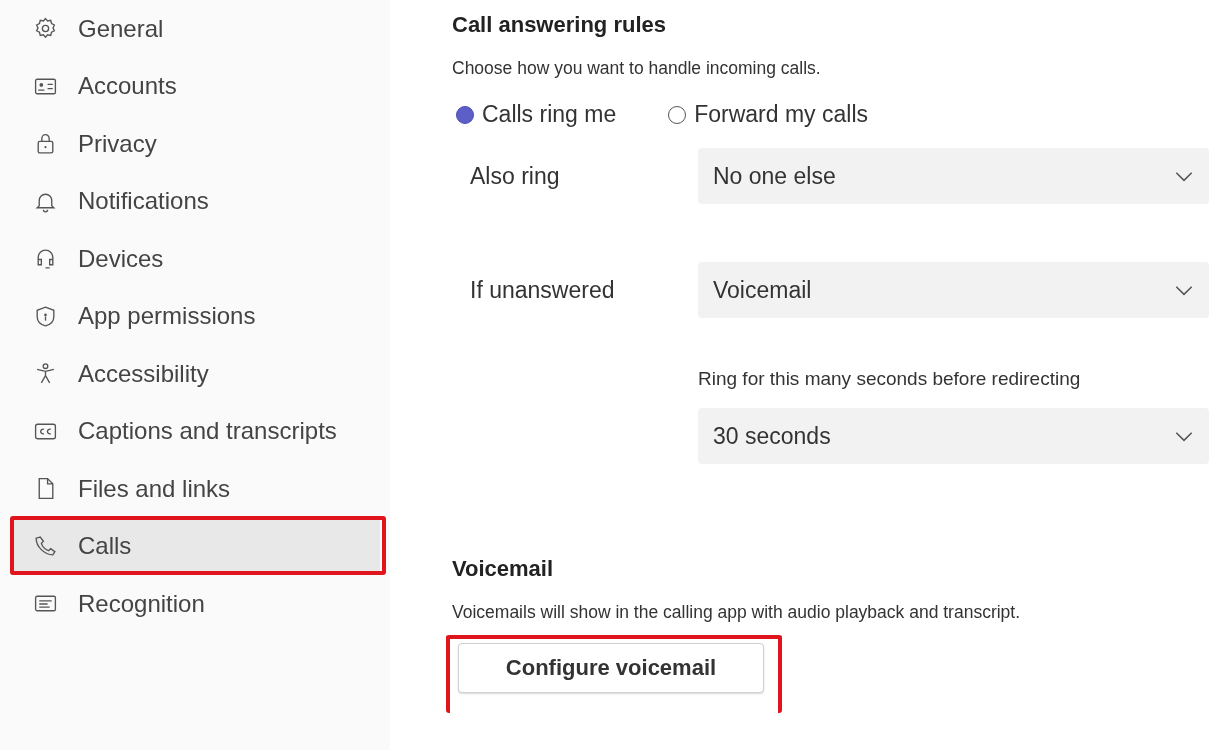 The width and height of the screenshot is (1215, 750). I want to click on sidebar-item: Accessibility, so click(191, 374).